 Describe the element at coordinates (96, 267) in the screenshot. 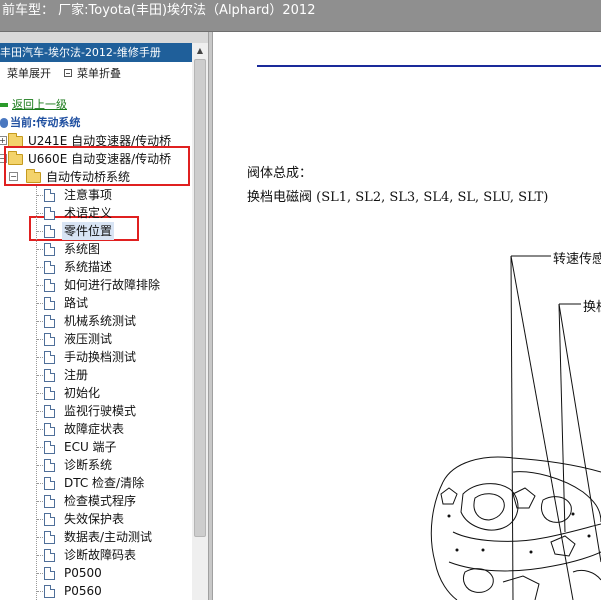

I see `tree-item: 系统描述` at that location.